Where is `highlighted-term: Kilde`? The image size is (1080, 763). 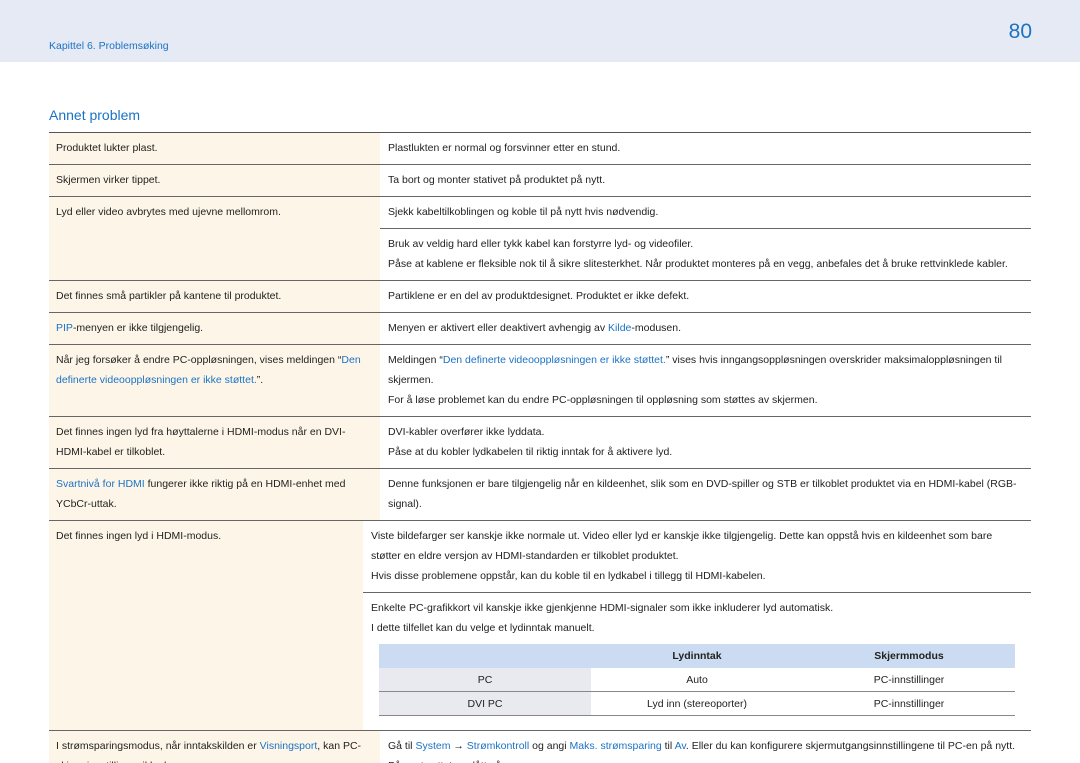 highlighted-term: Kilde is located at coordinates (620, 328).